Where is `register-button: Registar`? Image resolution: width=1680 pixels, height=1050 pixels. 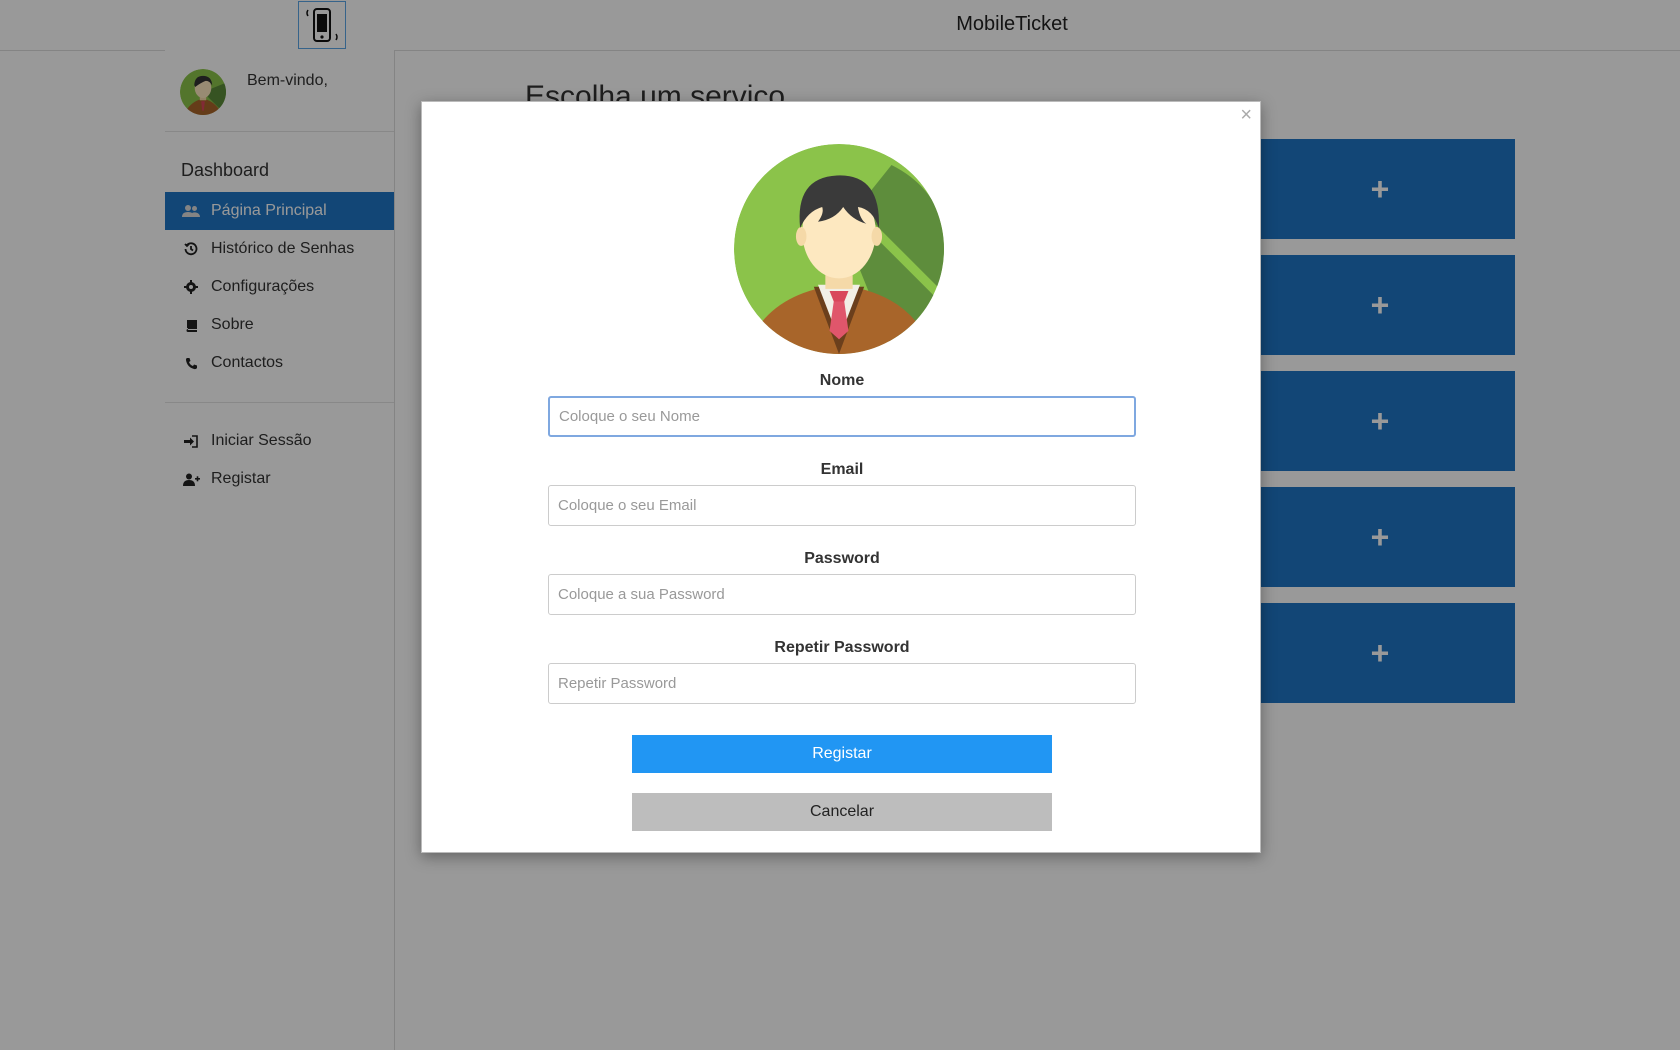 register-button: Registar is located at coordinates (842, 754).